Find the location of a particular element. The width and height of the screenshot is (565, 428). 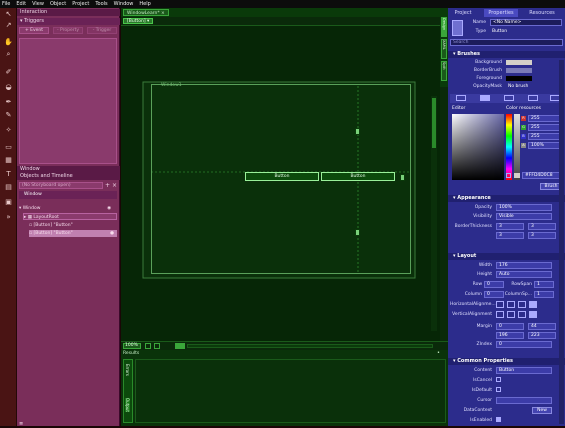

brush-background: Background is located at coordinates (477, 62).